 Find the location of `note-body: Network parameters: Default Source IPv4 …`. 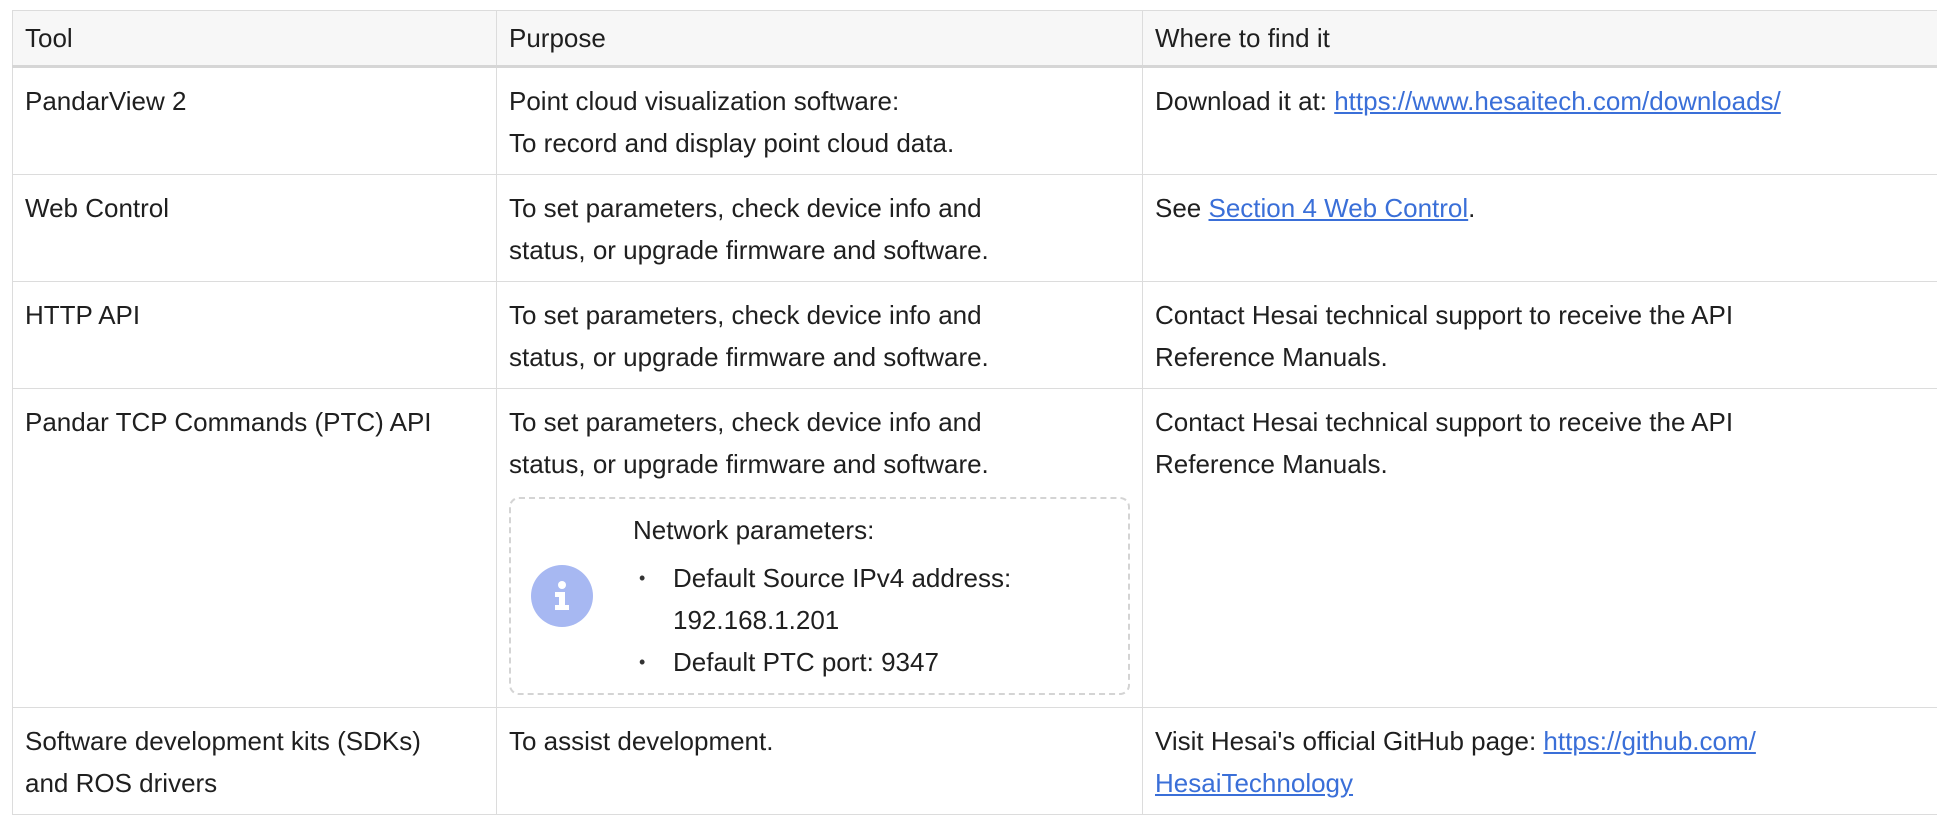

note-body: Network parameters: Default Source IPv4 … is located at coordinates (873, 596).